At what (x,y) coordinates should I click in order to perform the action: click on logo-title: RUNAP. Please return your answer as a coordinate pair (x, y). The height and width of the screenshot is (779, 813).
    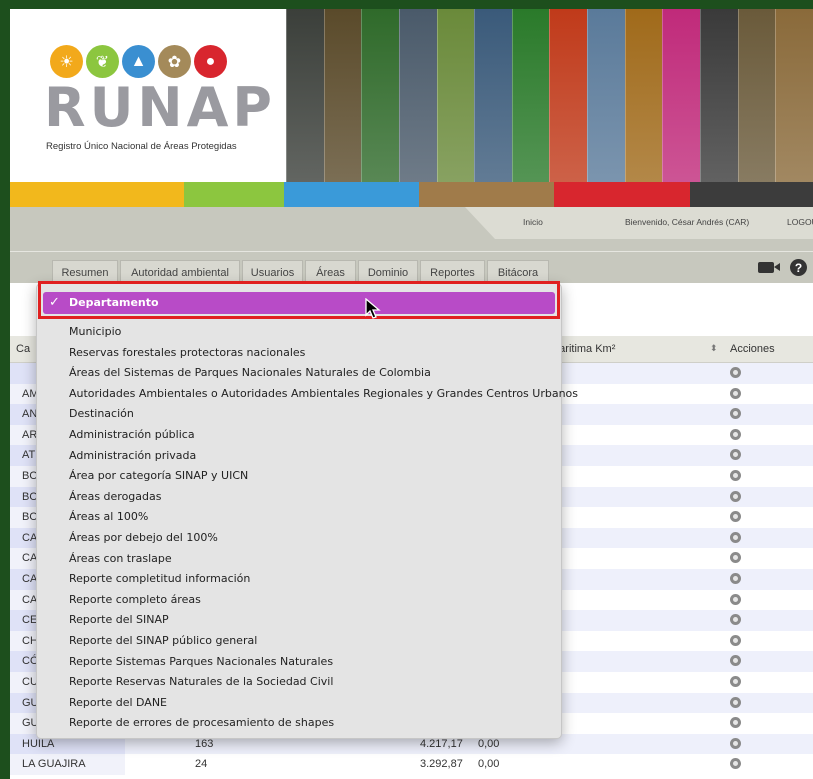
    Looking at the image, I should click on (160, 107).